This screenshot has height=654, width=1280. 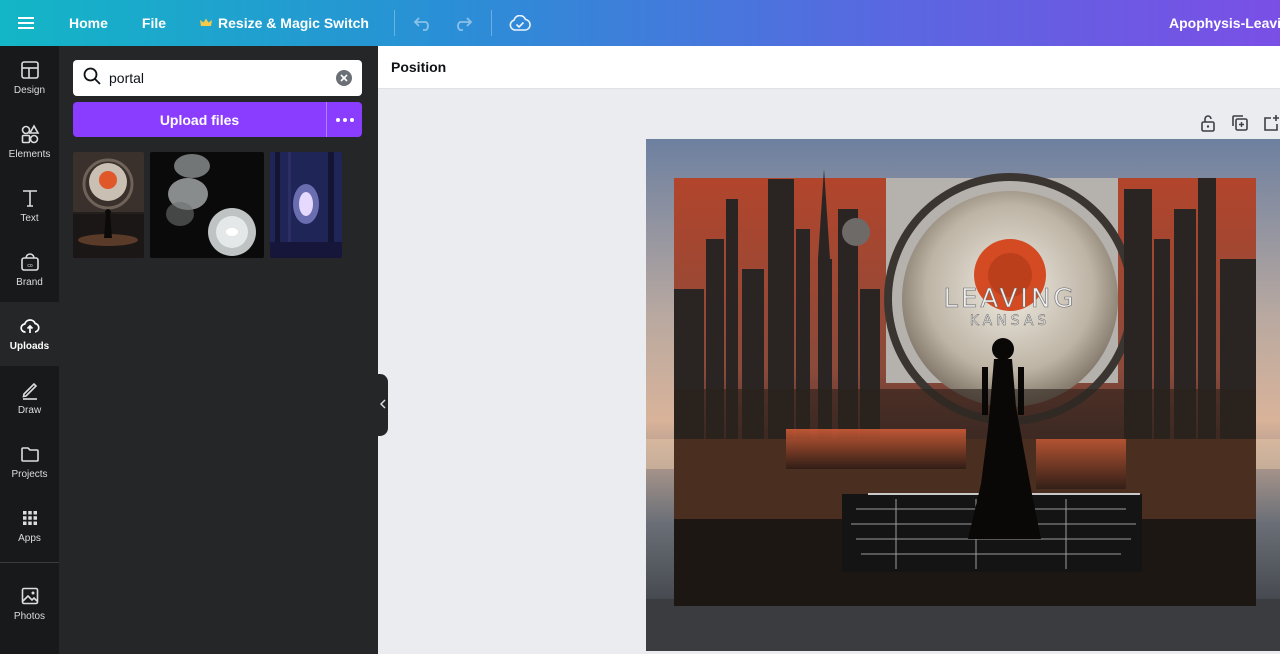 I want to click on upload-files-button: Upload files, so click(x=217, y=119).